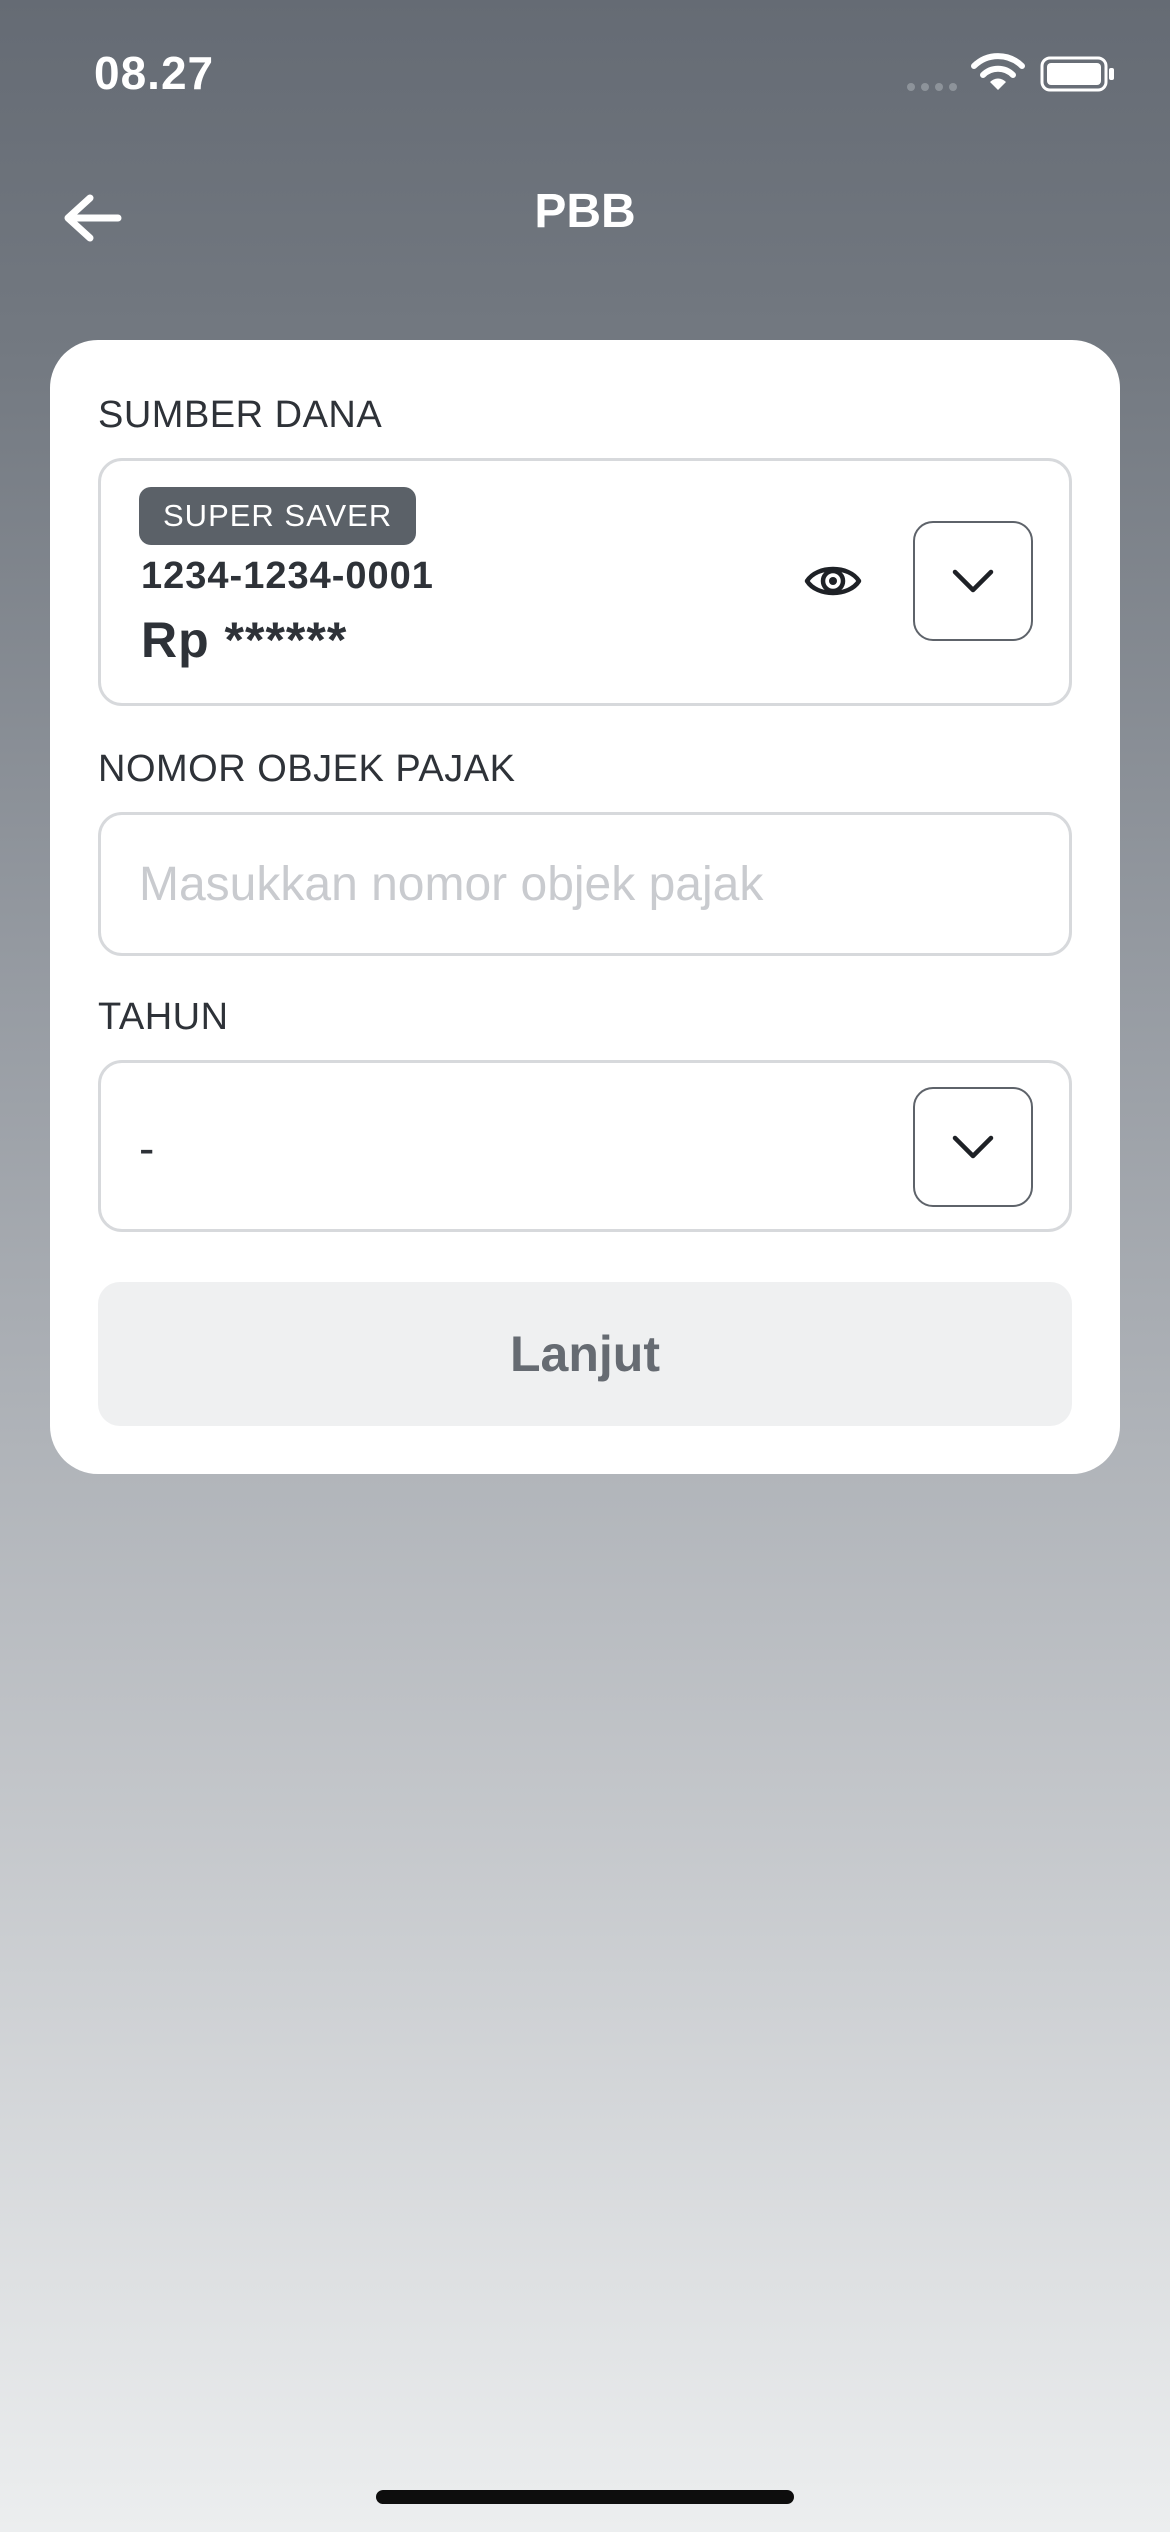  Describe the element at coordinates (244, 640) in the screenshot. I see `account-balance: Rp ******` at that location.